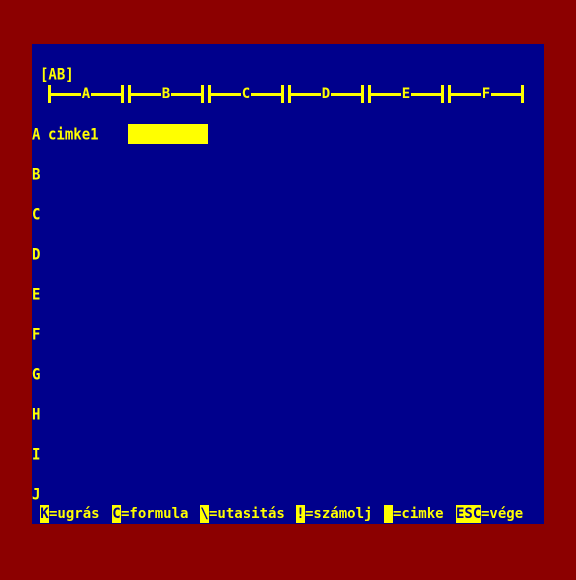 Image resolution: width=576 pixels, height=580 pixels. Describe the element at coordinates (418, 514) in the screenshot. I see `command-label: =cimke` at that location.